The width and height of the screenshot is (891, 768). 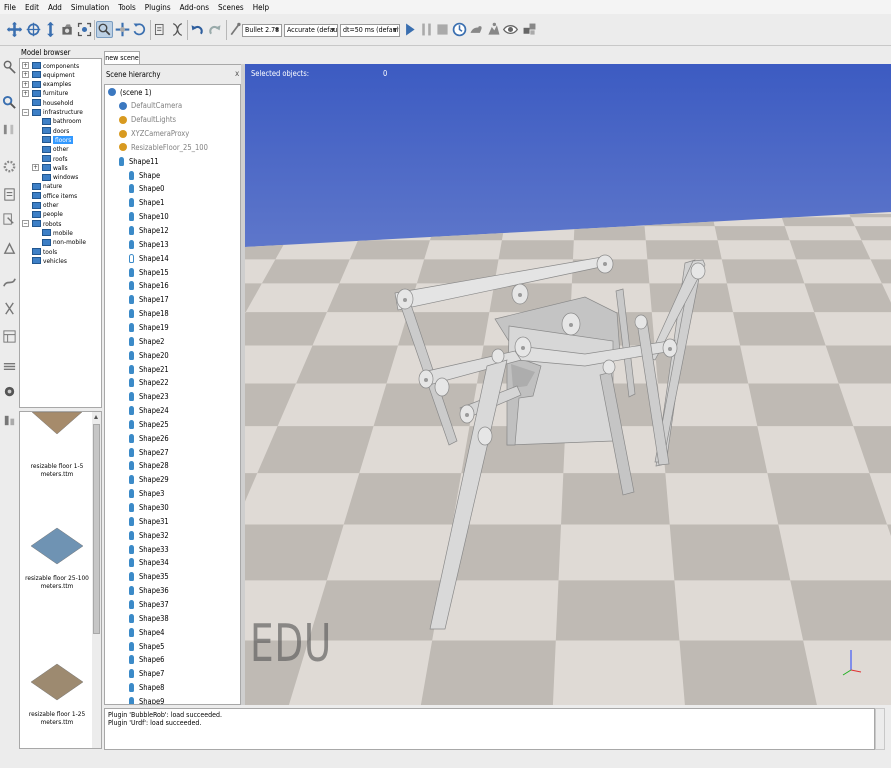 I want to click on stop-icon, so click(x=442, y=29).